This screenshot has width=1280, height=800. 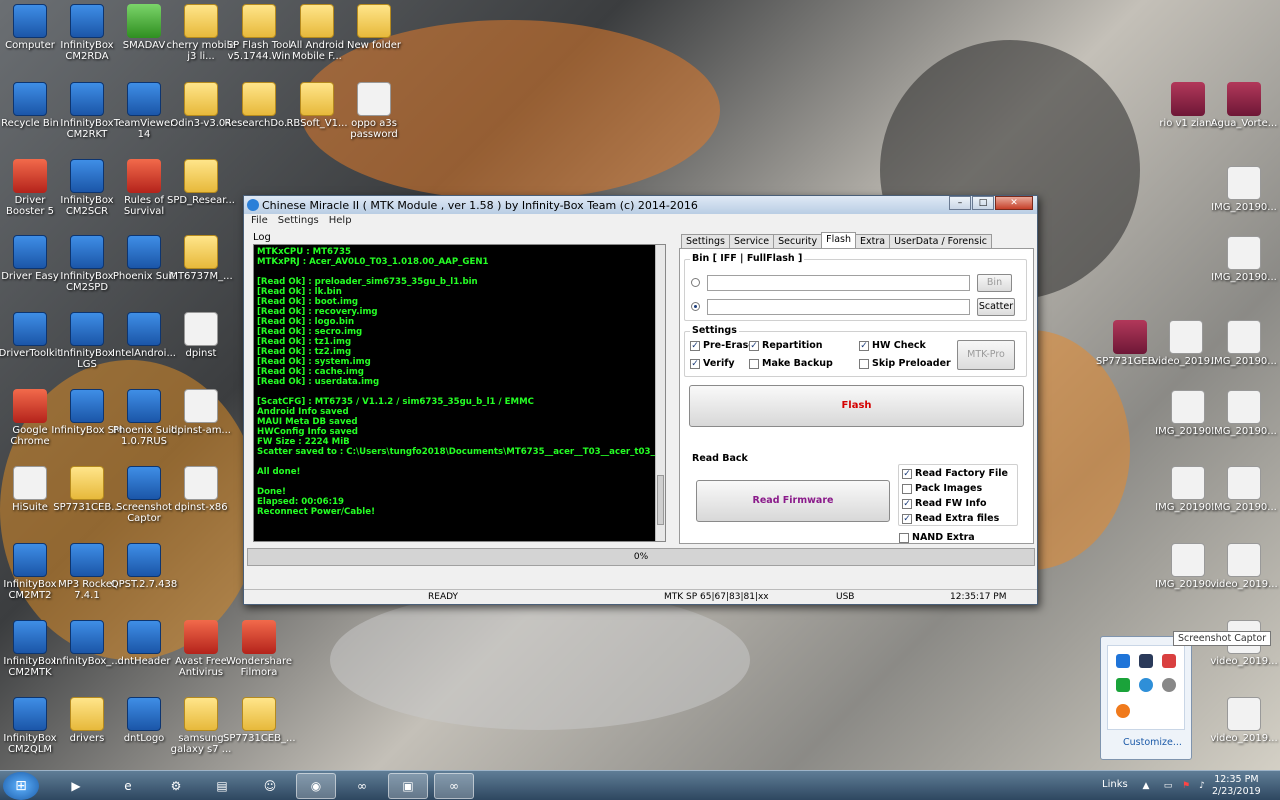 I want to click on tray-expand-icon: ▲, so click(x=1146, y=786).